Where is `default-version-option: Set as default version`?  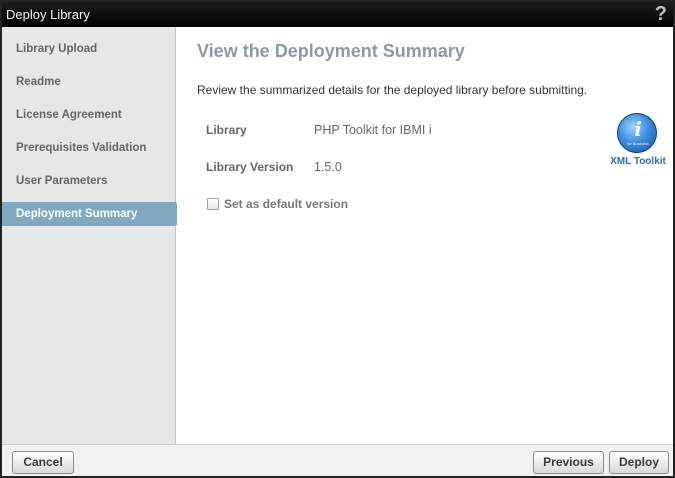
default-version-option: Set as default version is located at coordinates (277, 204).